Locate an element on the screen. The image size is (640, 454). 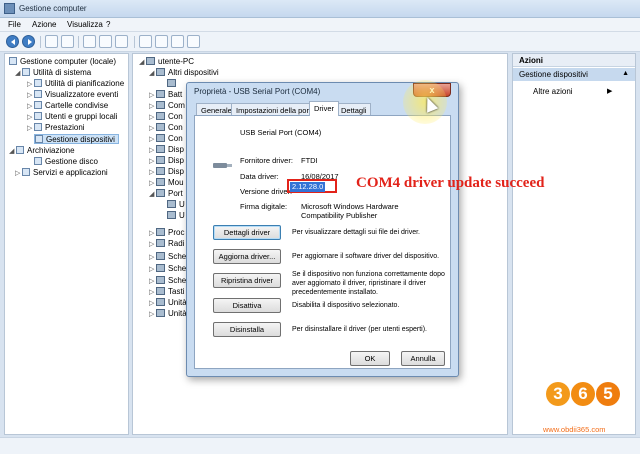
controller-icon is located at coordinates (160, 138).